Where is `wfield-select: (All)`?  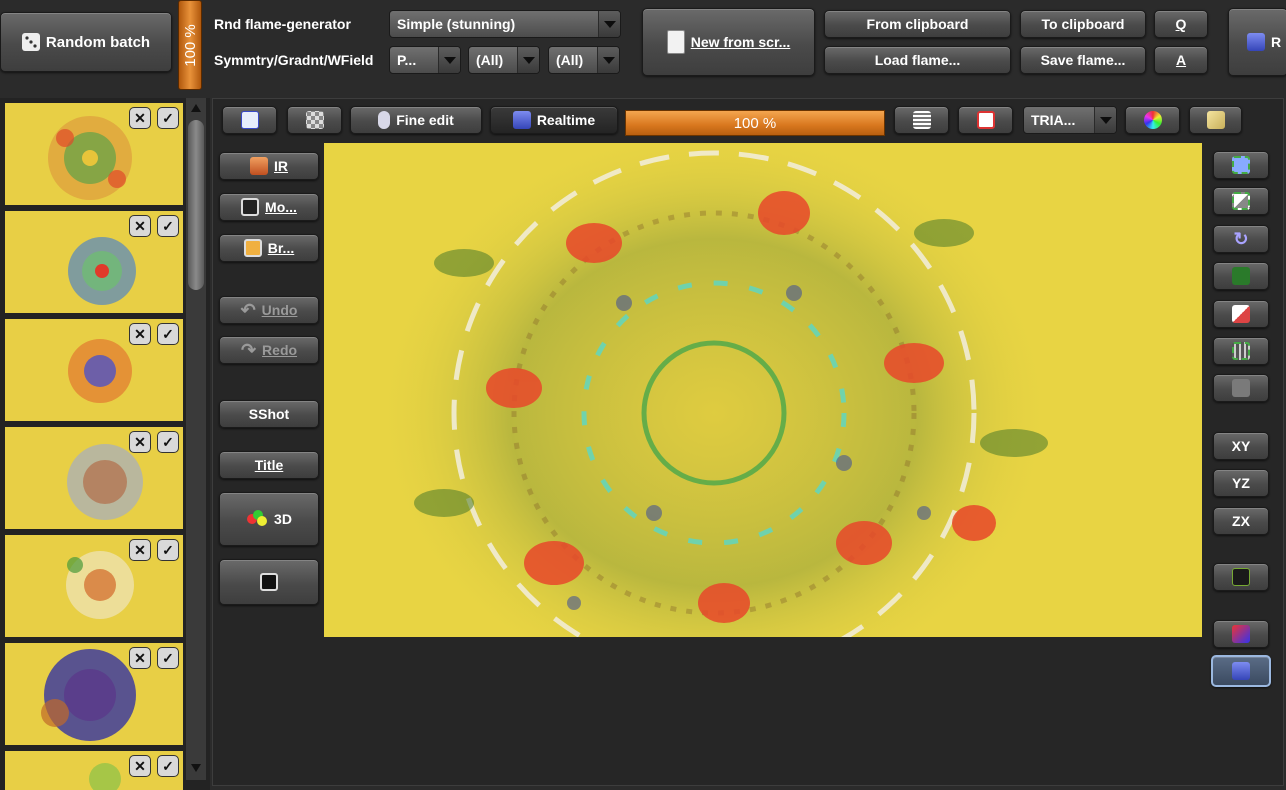 wfield-select: (All) is located at coordinates (584, 60).